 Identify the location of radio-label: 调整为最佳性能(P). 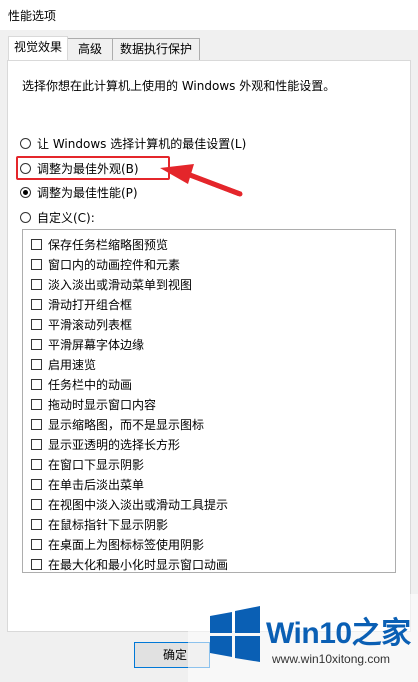
(87, 192).